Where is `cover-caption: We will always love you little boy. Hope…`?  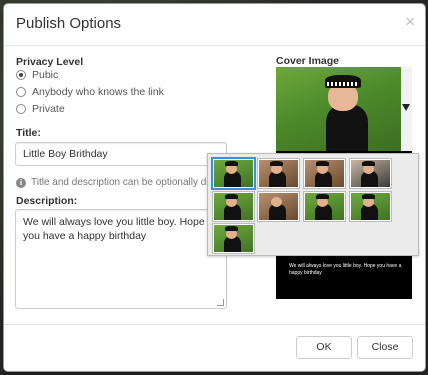
cover-caption: We will always love you little boy. Hope… is located at coordinates (345, 269).